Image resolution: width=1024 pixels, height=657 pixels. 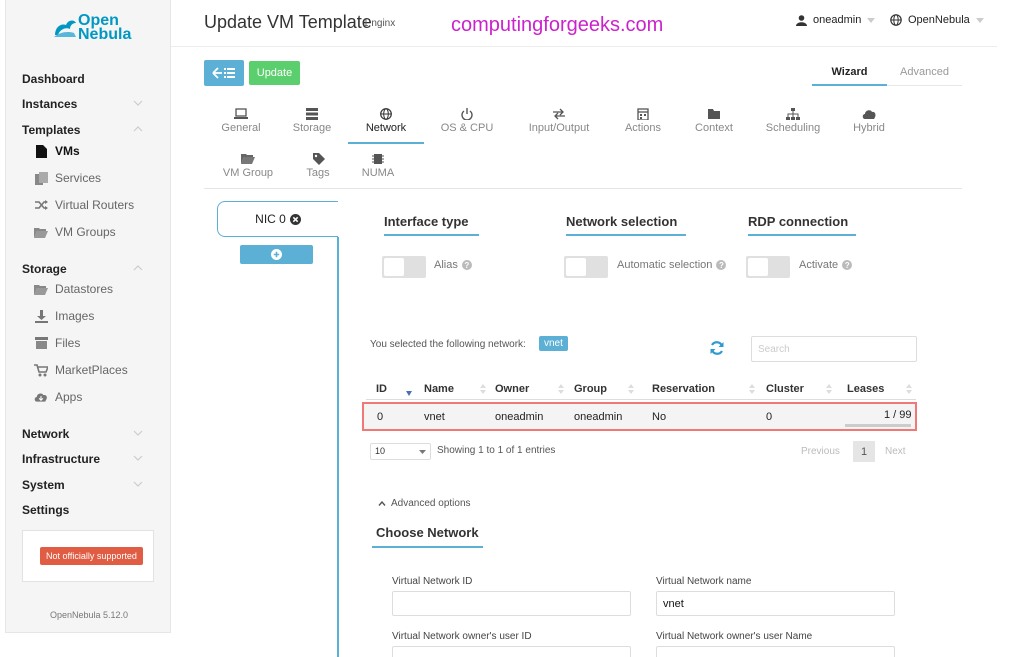 What do you see at coordinates (45, 434) in the screenshot?
I see `sidebar-item-network: Network` at bounding box center [45, 434].